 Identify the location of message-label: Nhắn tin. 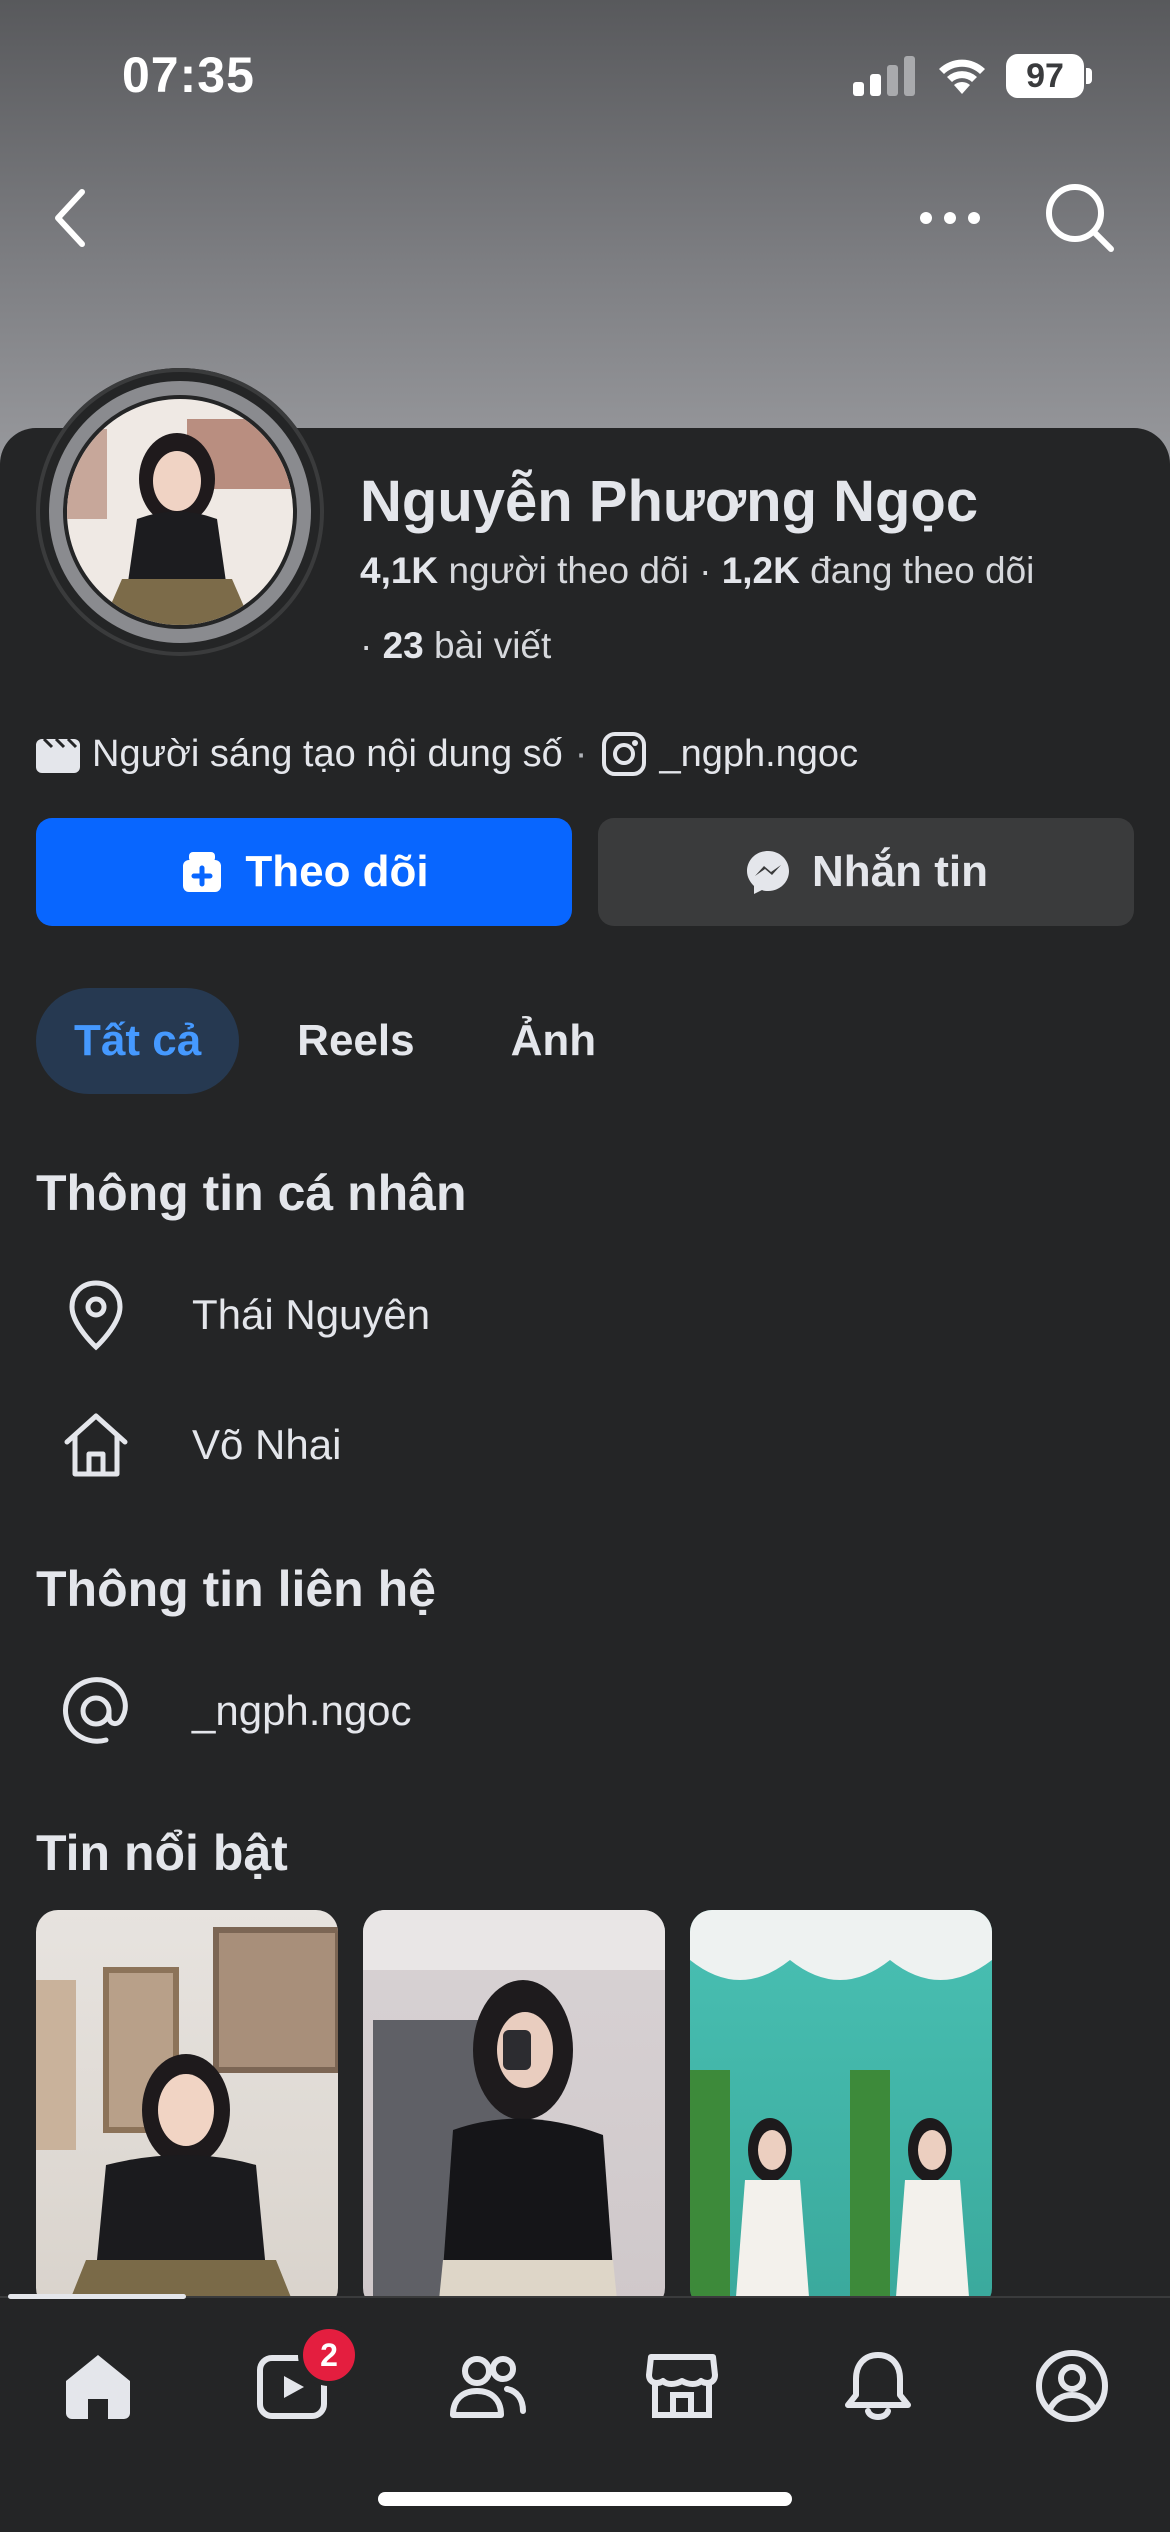
(900, 871).